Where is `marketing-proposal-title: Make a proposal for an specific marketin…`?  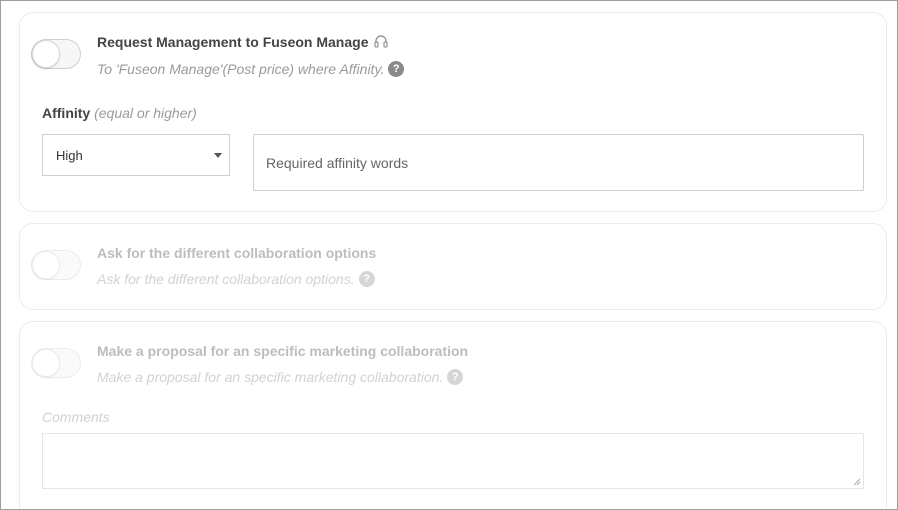 marketing-proposal-title: Make a proposal for an specific marketin… is located at coordinates (282, 351).